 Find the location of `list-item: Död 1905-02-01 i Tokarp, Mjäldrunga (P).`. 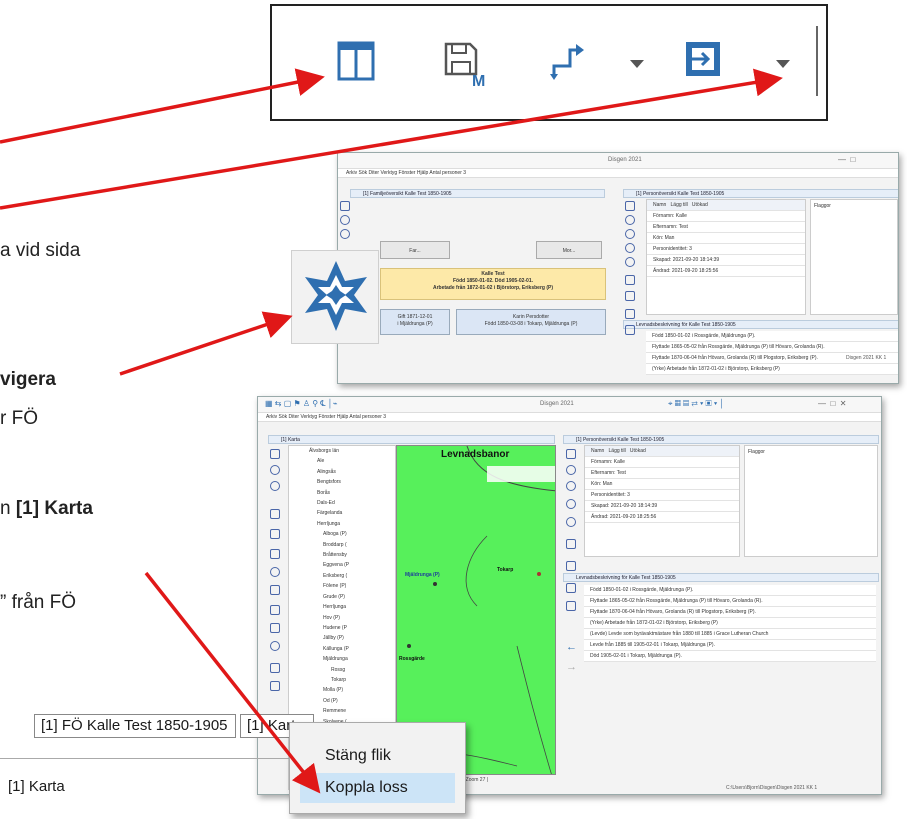

list-item: Död 1905-02-01 i Tokarp, Mjäldrunga (P). is located at coordinates (730, 656).